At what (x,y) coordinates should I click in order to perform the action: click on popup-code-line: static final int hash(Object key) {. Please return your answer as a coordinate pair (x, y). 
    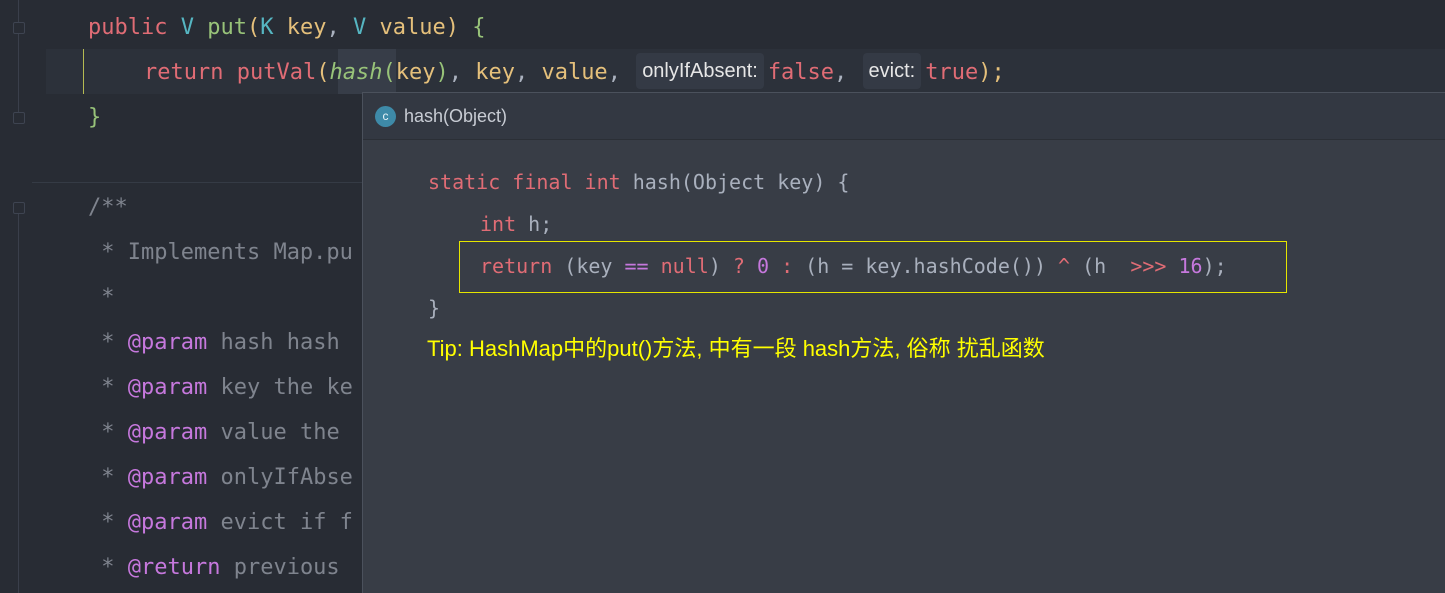
    Looking at the image, I should click on (638, 182).